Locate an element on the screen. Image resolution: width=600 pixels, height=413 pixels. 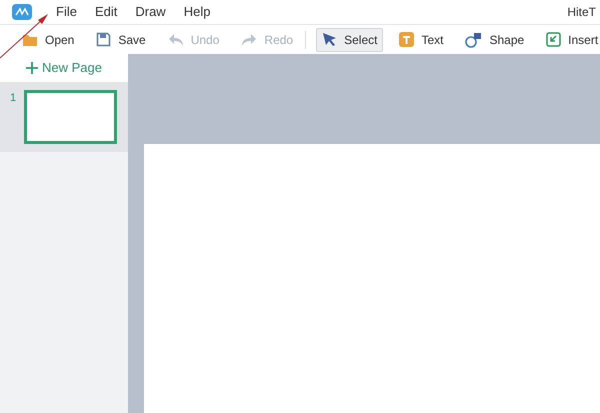
toolbar-button: Select is located at coordinates (350, 40).